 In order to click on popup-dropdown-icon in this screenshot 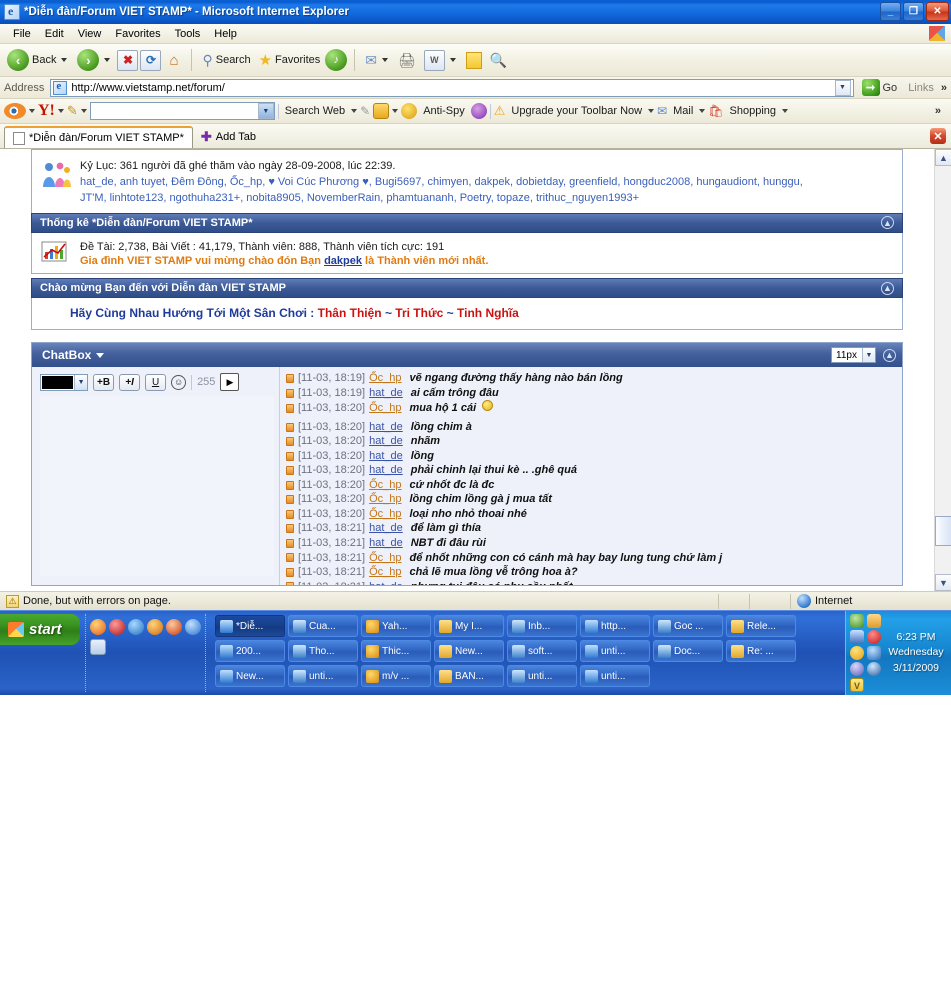, I will do `click(395, 111)`.